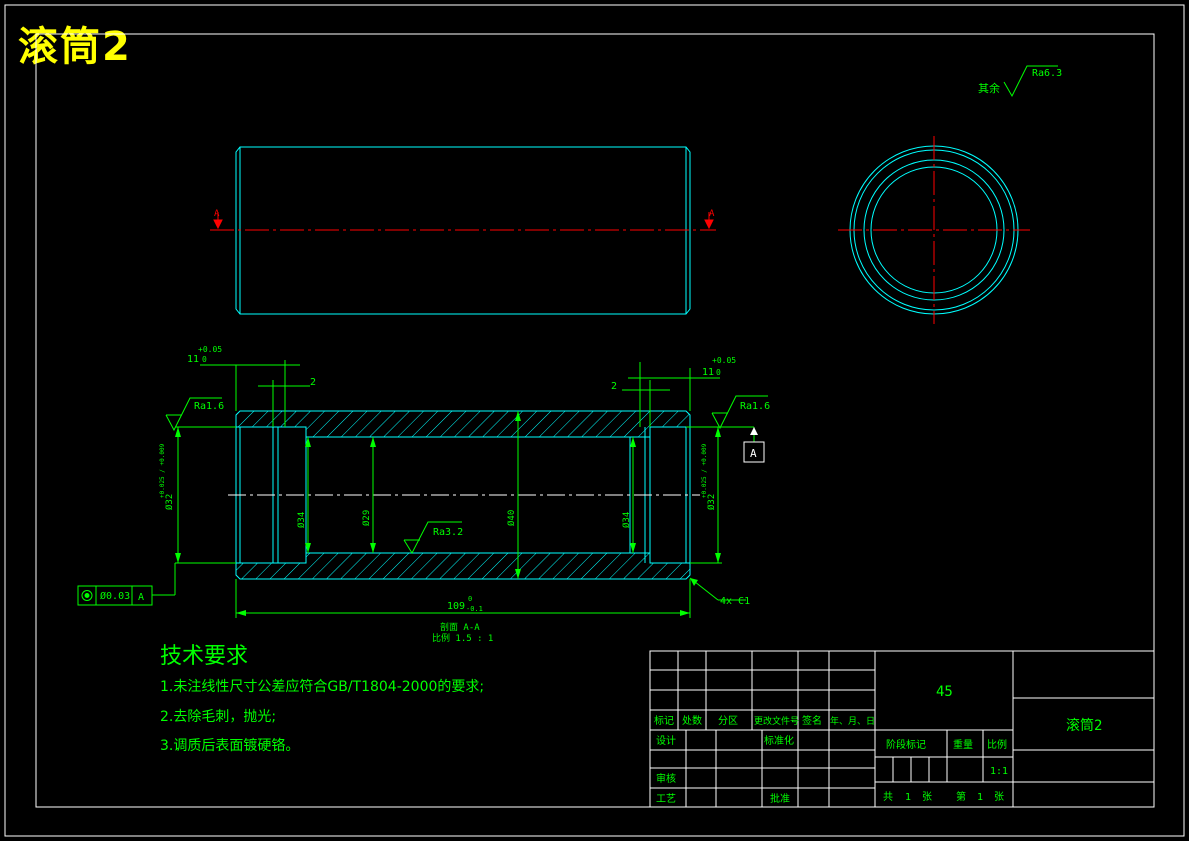 This screenshot has width=1189, height=841. What do you see at coordinates (666, 778) in the screenshot?
I see `tb-review: 审核` at bounding box center [666, 778].